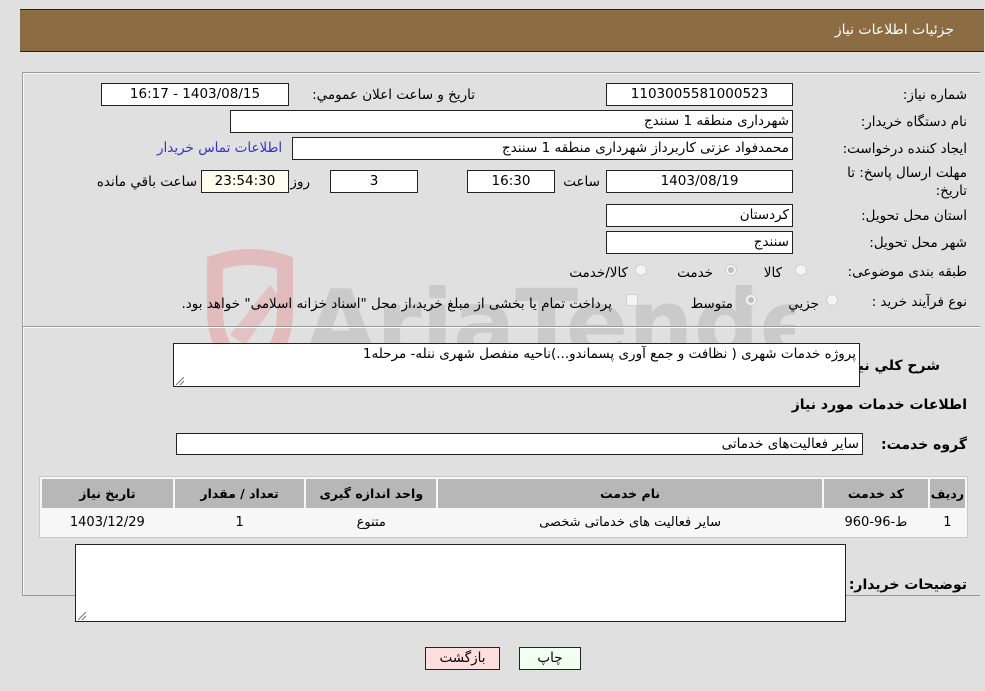  Describe the element at coordinates (947, 493) in the screenshot. I see `col-header-row-number: ردیف` at that location.